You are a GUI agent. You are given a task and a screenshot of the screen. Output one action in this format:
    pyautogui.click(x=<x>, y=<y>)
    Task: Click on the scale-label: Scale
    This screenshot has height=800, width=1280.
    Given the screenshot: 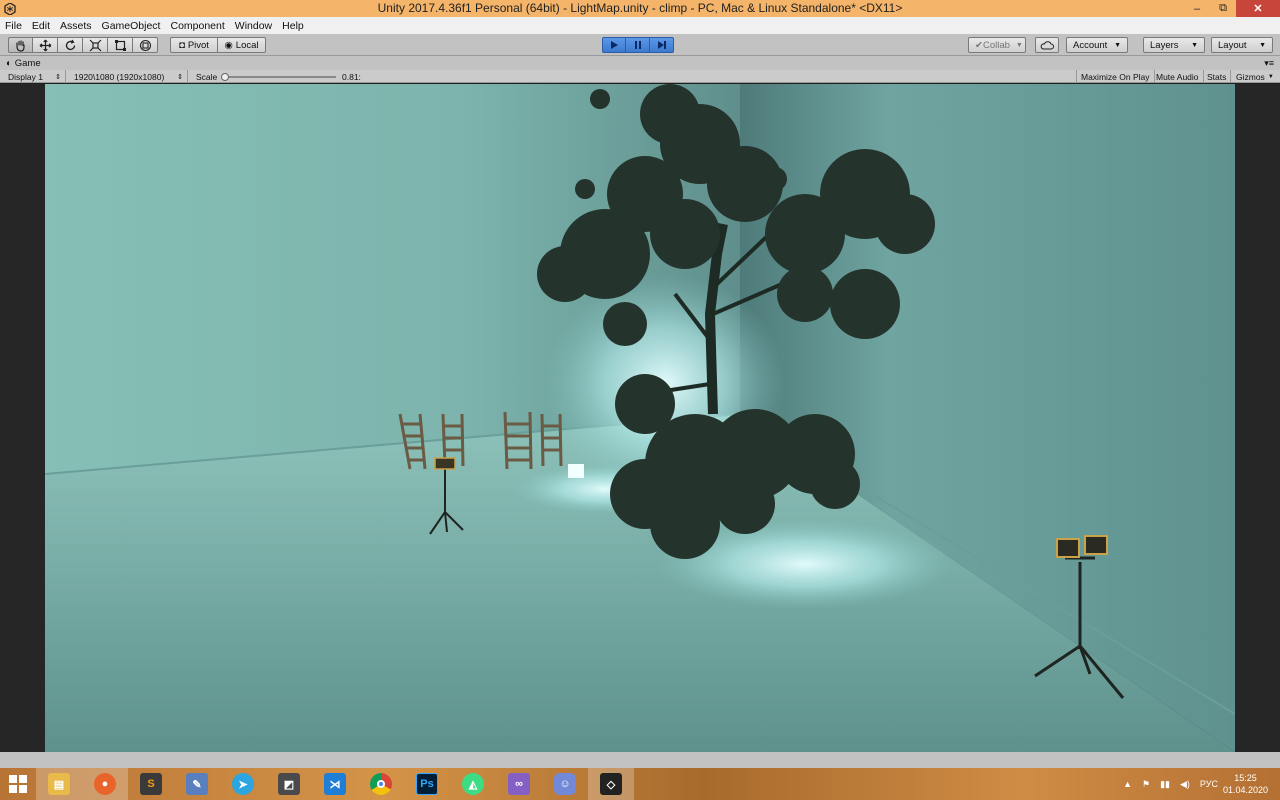 What is the action you would take?
    pyautogui.click(x=207, y=76)
    